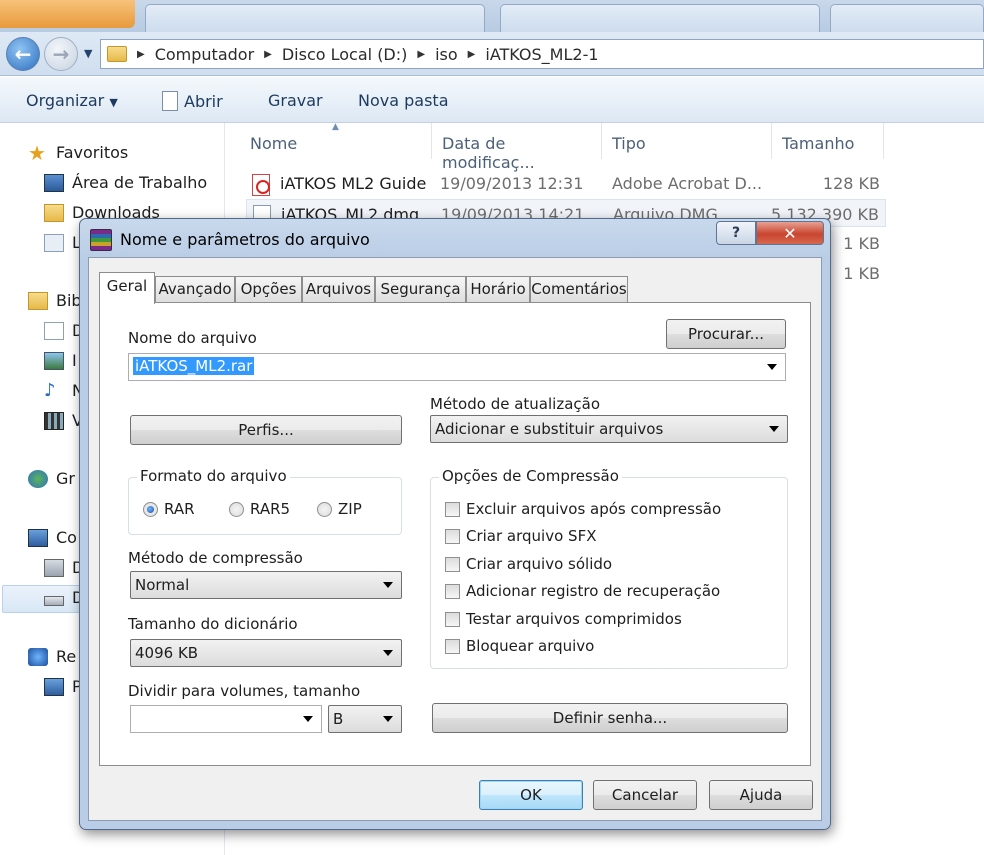 This screenshot has height=855, width=984. Describe the element at coordinates (563, 619) in the screenshot. I see `option-test-files: Testar arquivos comprimidos` at that location.